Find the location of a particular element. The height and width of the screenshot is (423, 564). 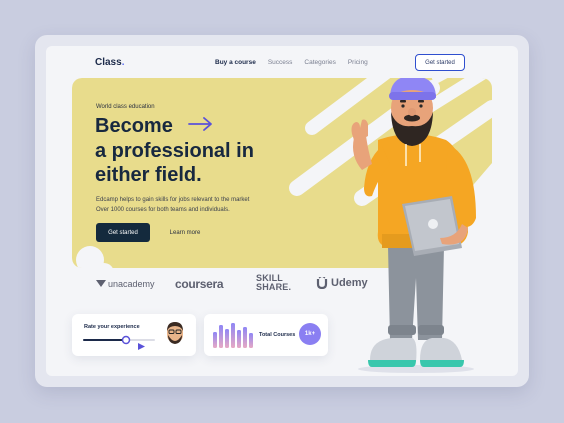

hero-eyebrow: World class education is located at coordinates (125, 107).